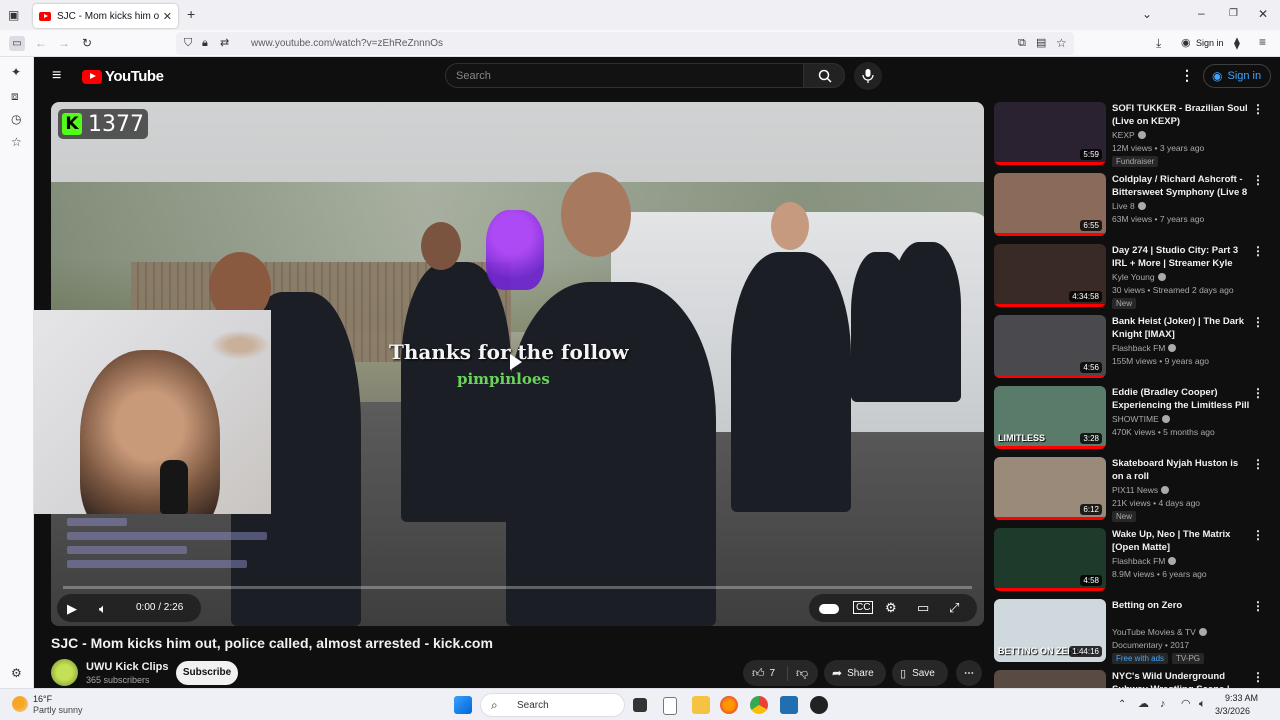  What do you see at coordinates (1050, 204) in the screenshot?
I see `rec-thumbnail: 6:55` at bounding box center [1050, 204].